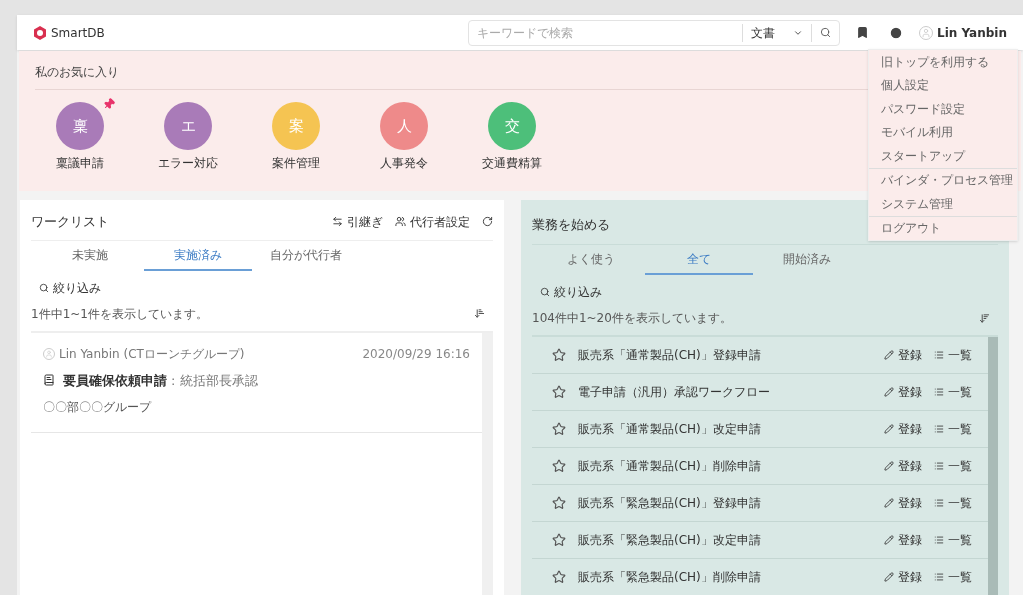 The height and width of the screenshot is (595, 1023). I want to click on favorite-label: 稟議申請, so click(80, 163).